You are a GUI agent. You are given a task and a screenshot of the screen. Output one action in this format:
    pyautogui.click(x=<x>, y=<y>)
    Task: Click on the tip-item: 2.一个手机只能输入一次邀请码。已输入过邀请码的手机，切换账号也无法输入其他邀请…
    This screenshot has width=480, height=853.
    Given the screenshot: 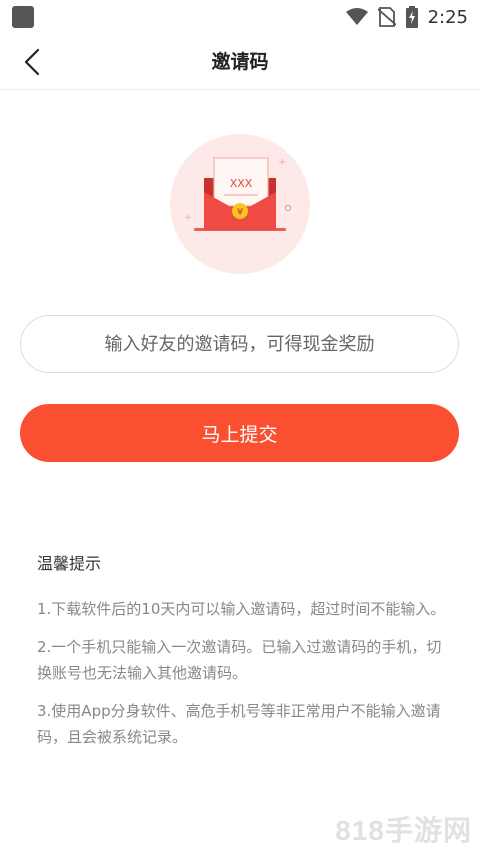 What is the action you would take?
    pyautogui.click(x=239, y=660)
    